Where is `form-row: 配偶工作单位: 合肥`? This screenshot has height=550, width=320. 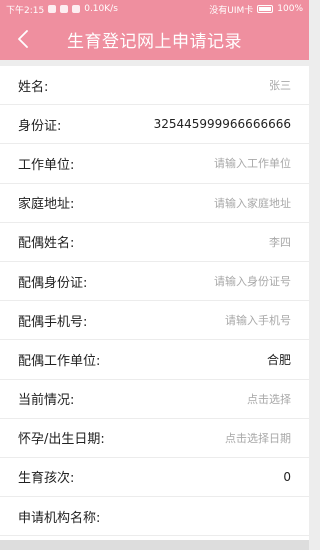
form-row: 配偶工作单位: 合肥 is located at coordinates (154, 360).